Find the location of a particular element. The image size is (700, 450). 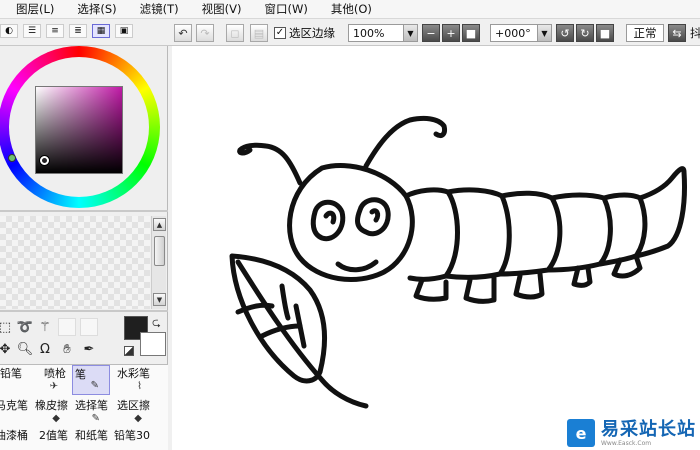

brush-label: 和纸笔 is located at coordinates (91, 435).